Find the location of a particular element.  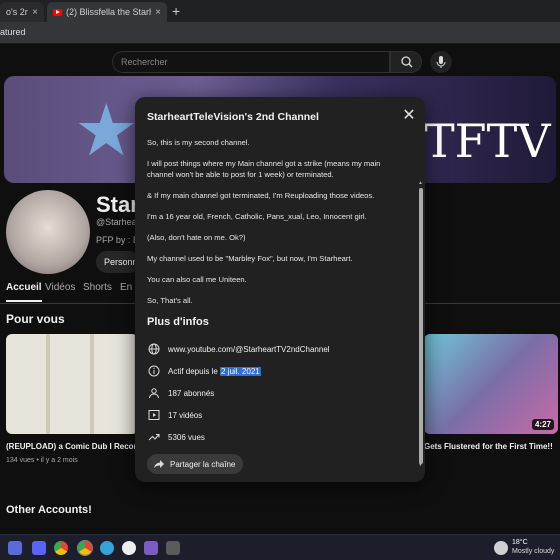

browser-tab-1: o's 2nd Ch × is located at coordinates (22, 12).